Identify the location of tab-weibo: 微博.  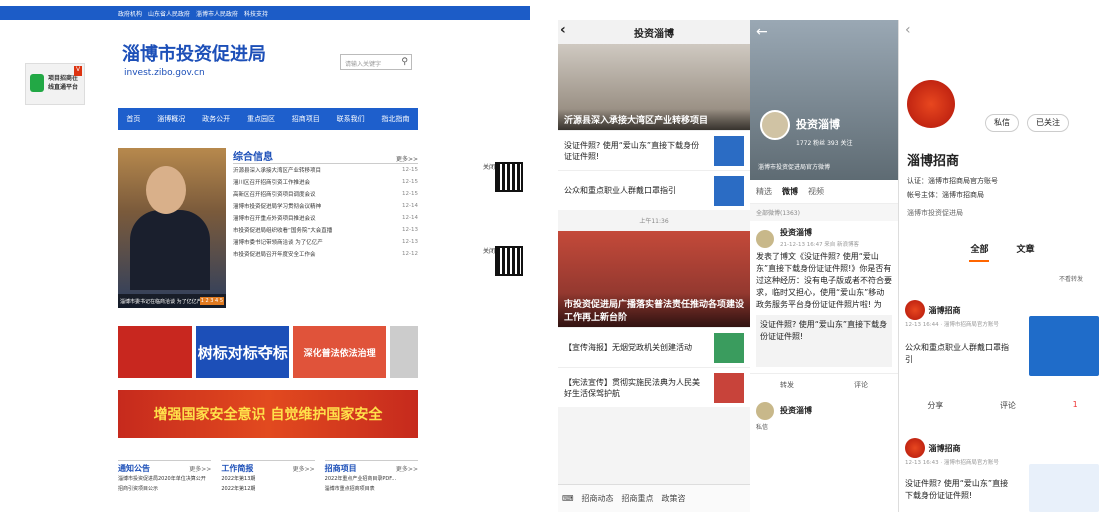
(790, 191).